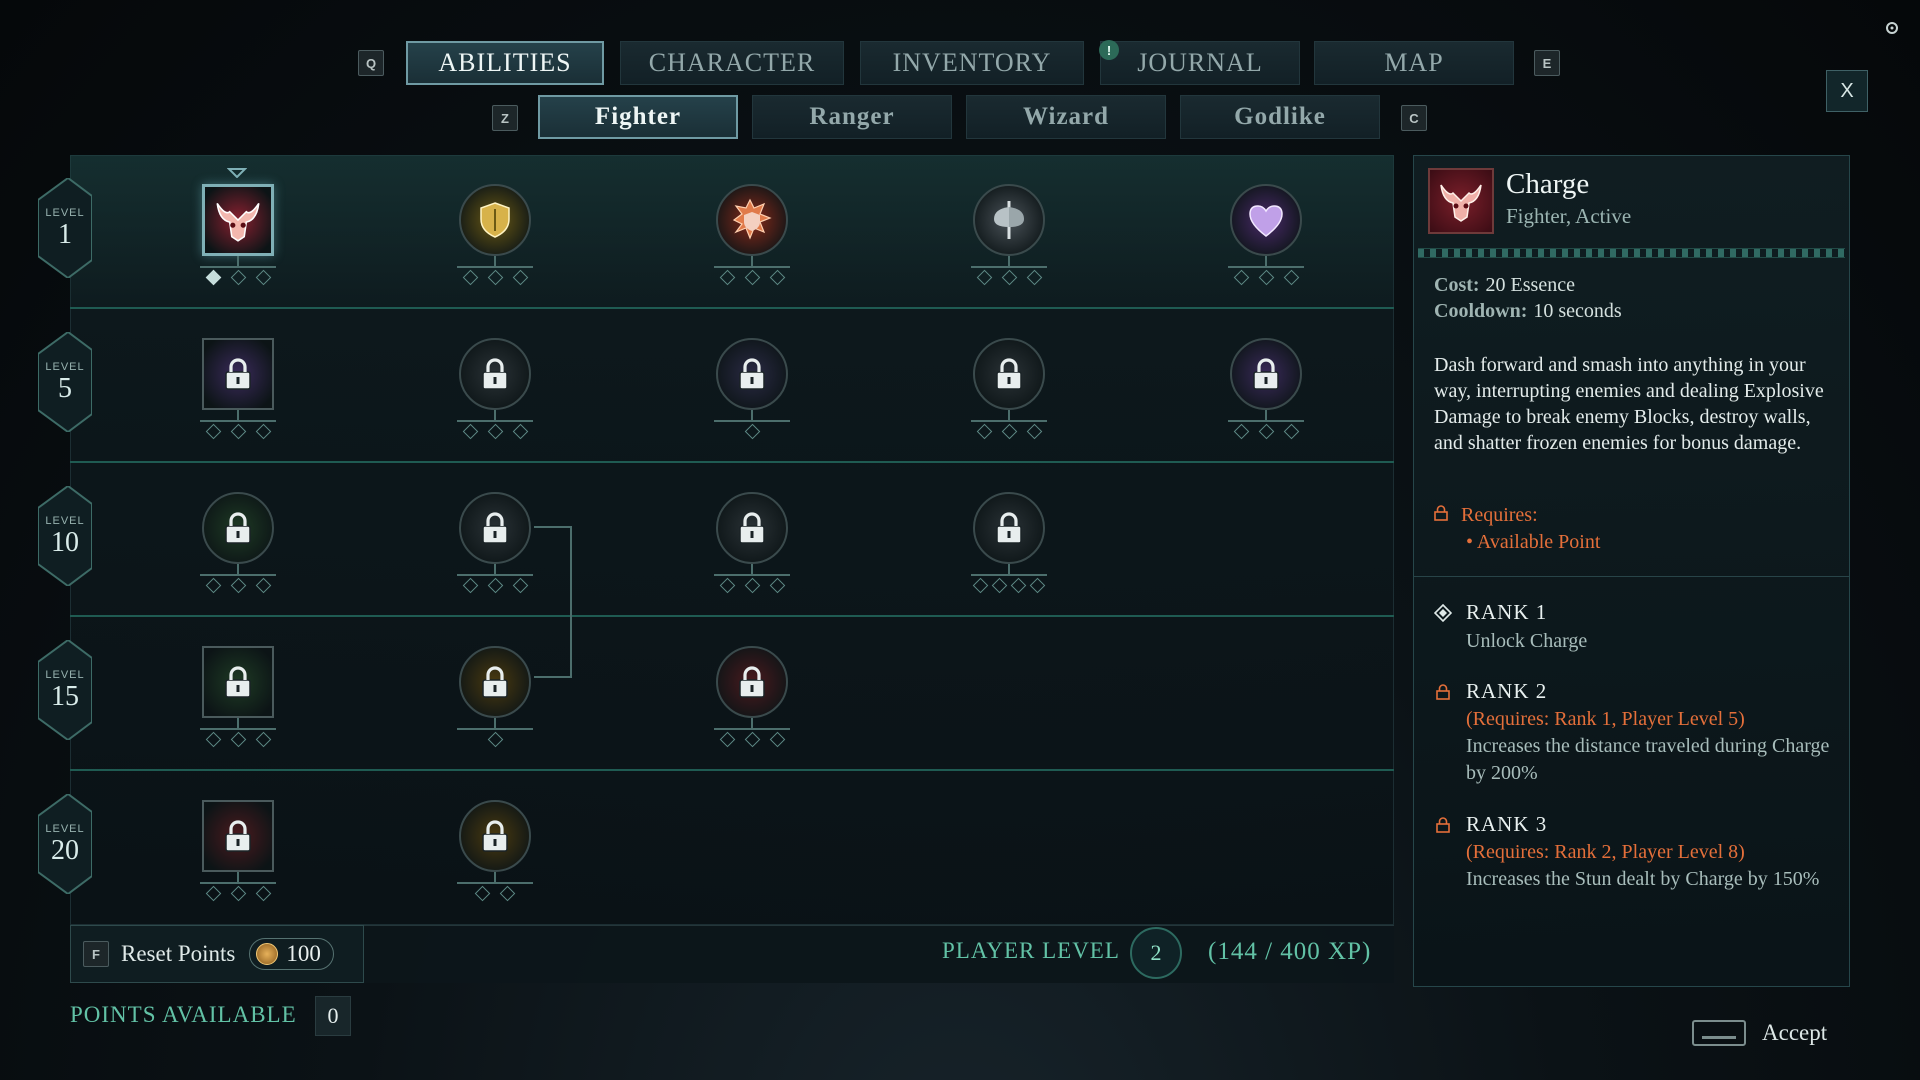 The width and height of the screenshot is (1920, 1080). Describe the element at coordinates (1414, 63) in the screenshot. I see `tab-map: MAP` at that location.